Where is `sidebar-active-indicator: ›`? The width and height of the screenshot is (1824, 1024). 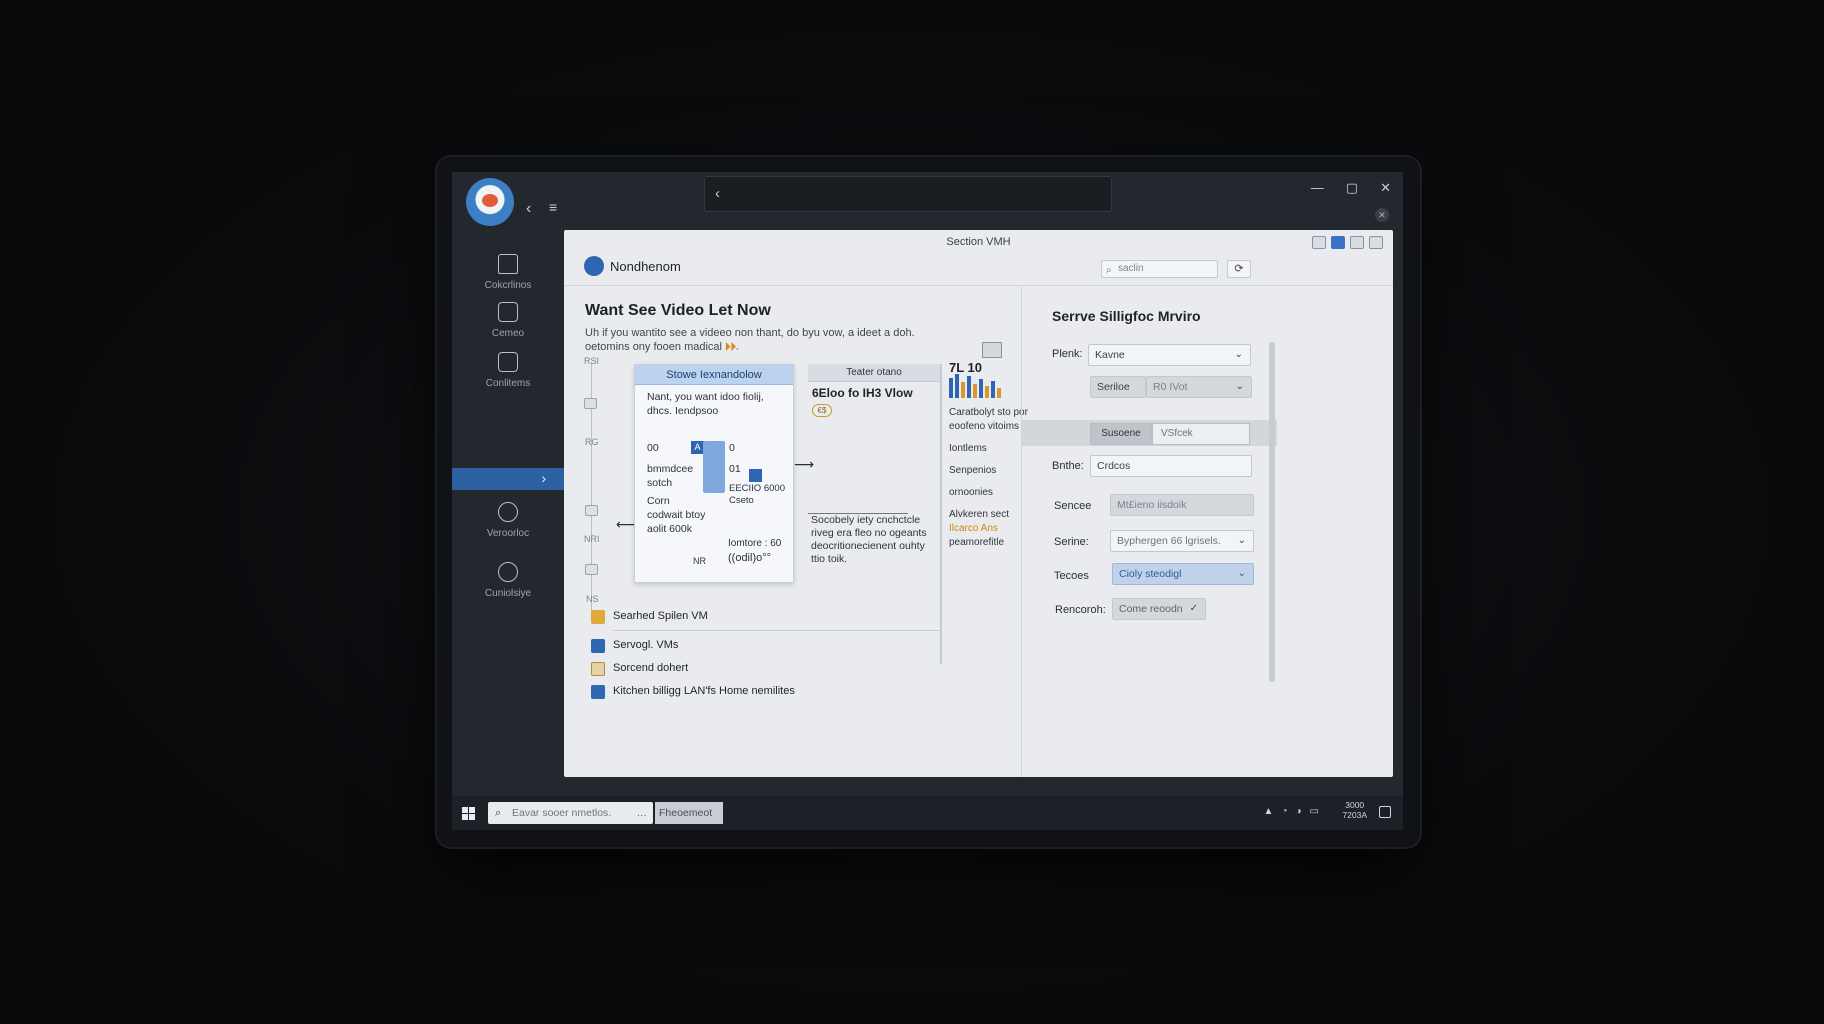
sidebar-active-indicator: › is located at coordinates (508, 479).